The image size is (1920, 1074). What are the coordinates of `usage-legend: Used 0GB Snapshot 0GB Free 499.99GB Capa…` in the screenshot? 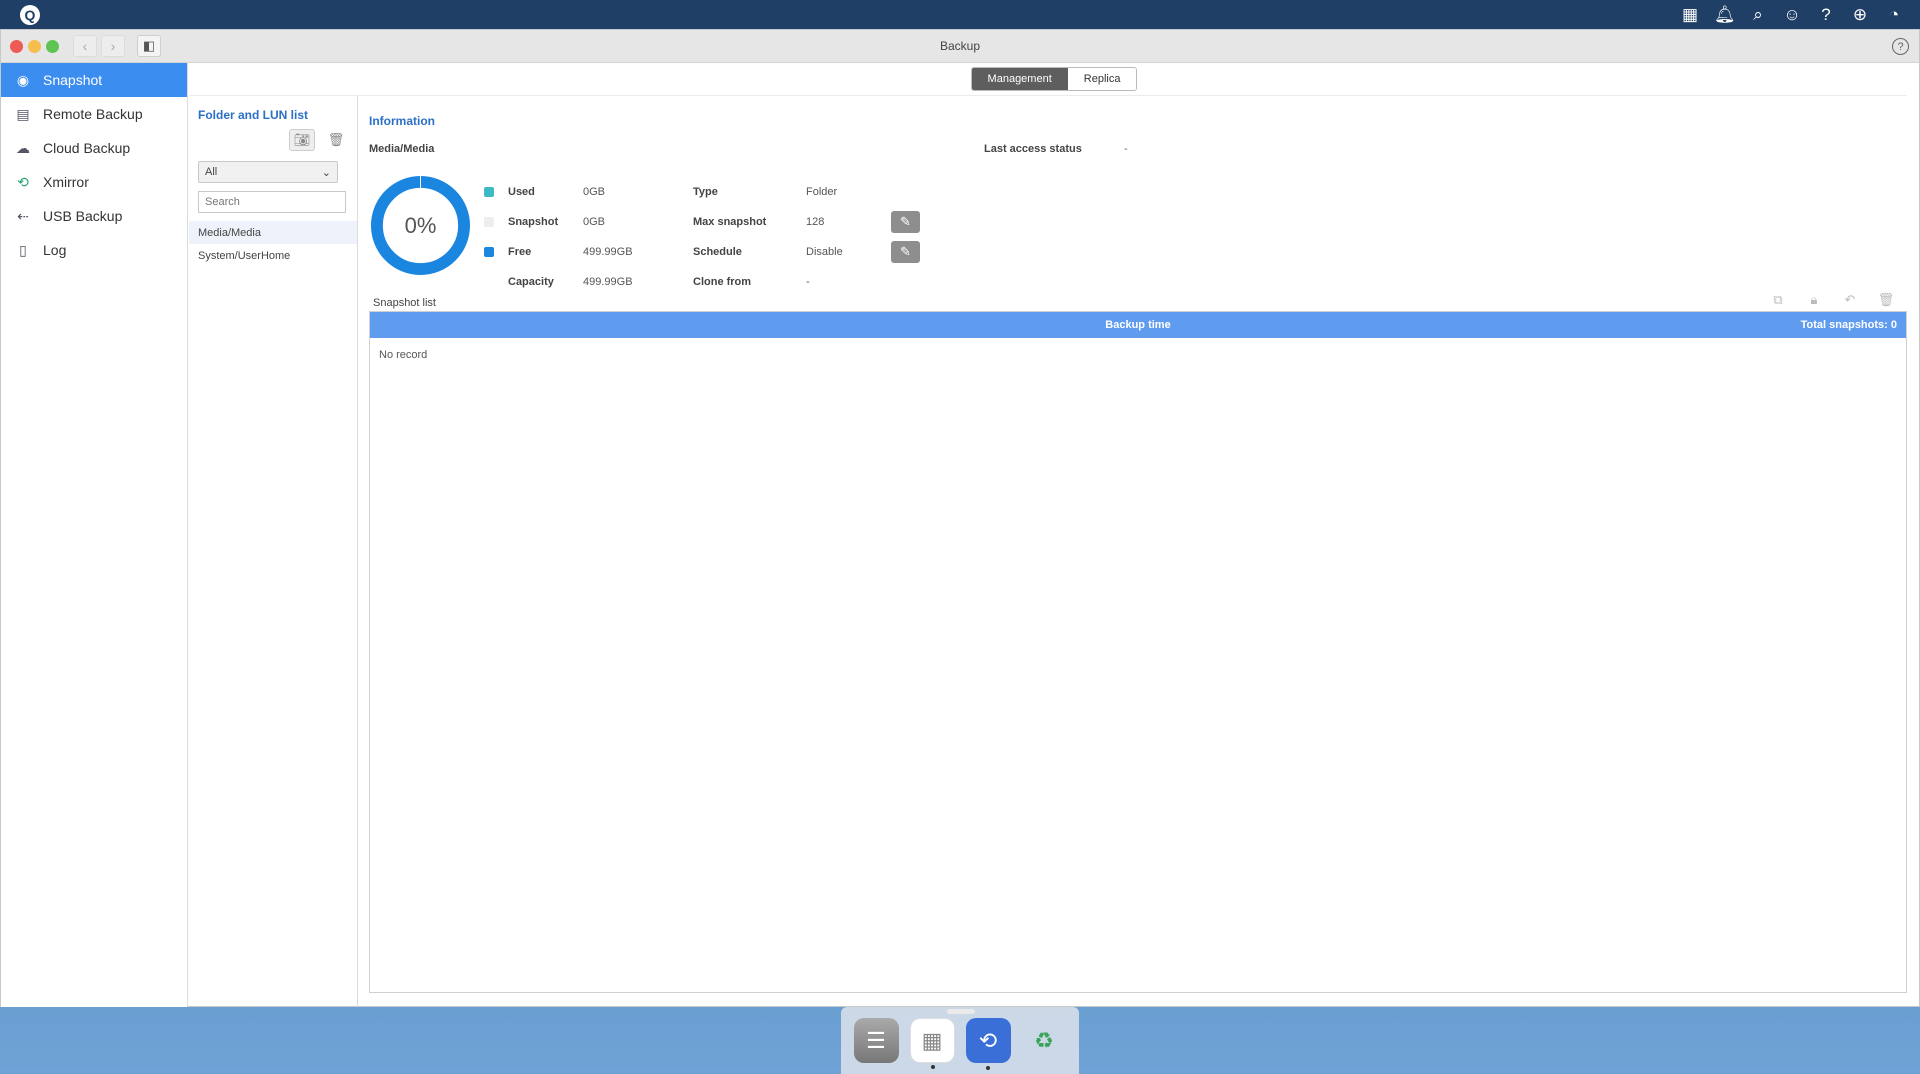 It's located at (588, 237).